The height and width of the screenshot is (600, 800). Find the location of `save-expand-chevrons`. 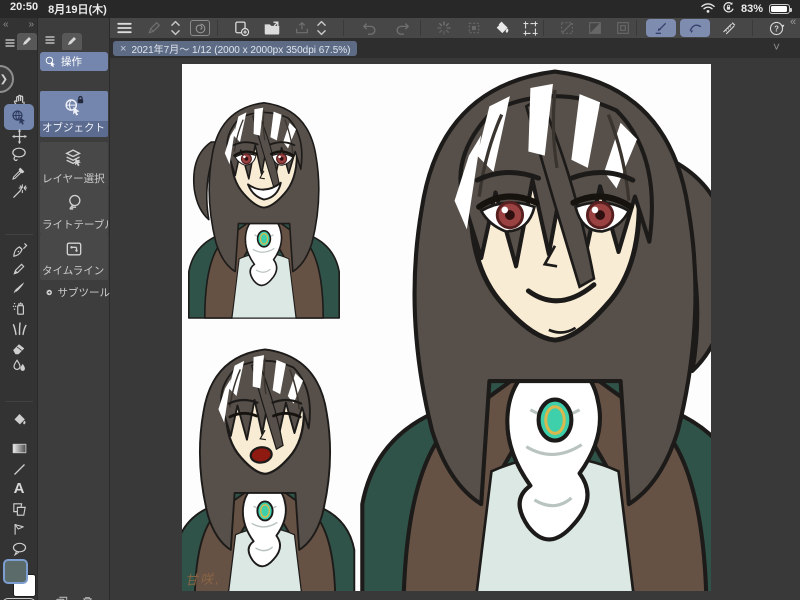

save-expand-chevrons is located at coordinates (321, 28).